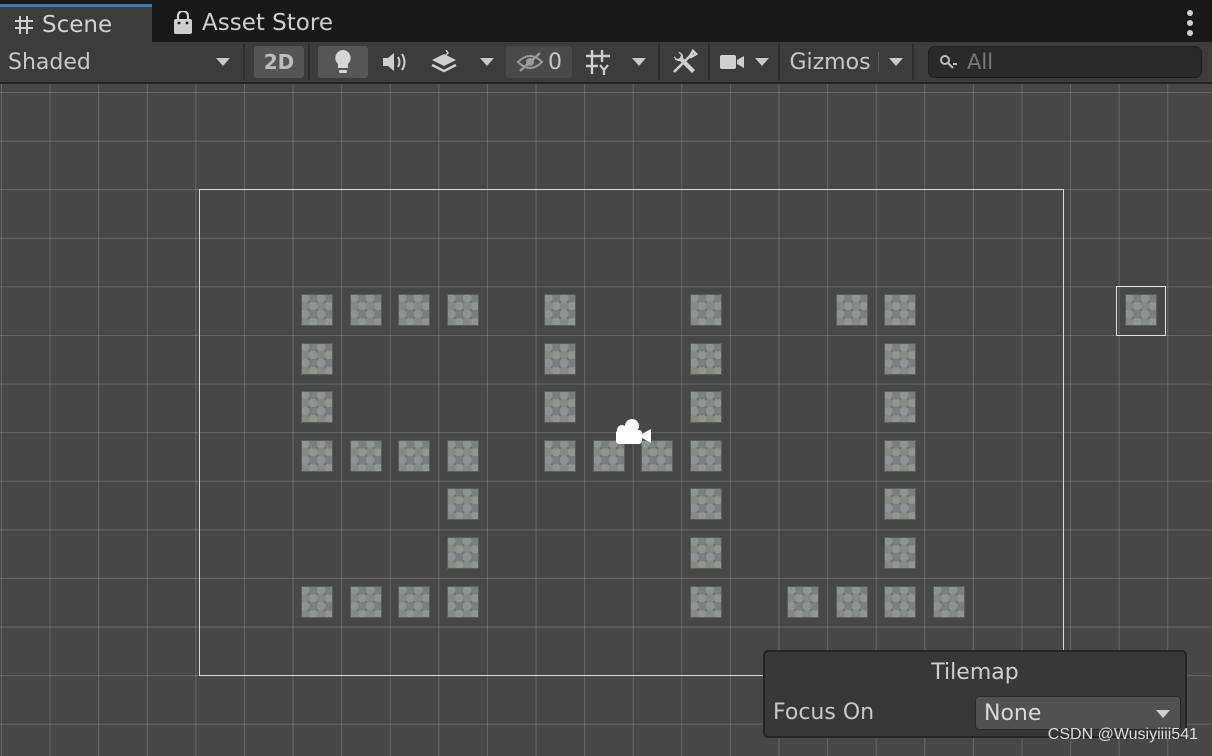  I want to click on tools-toggle, so click(684, 62).